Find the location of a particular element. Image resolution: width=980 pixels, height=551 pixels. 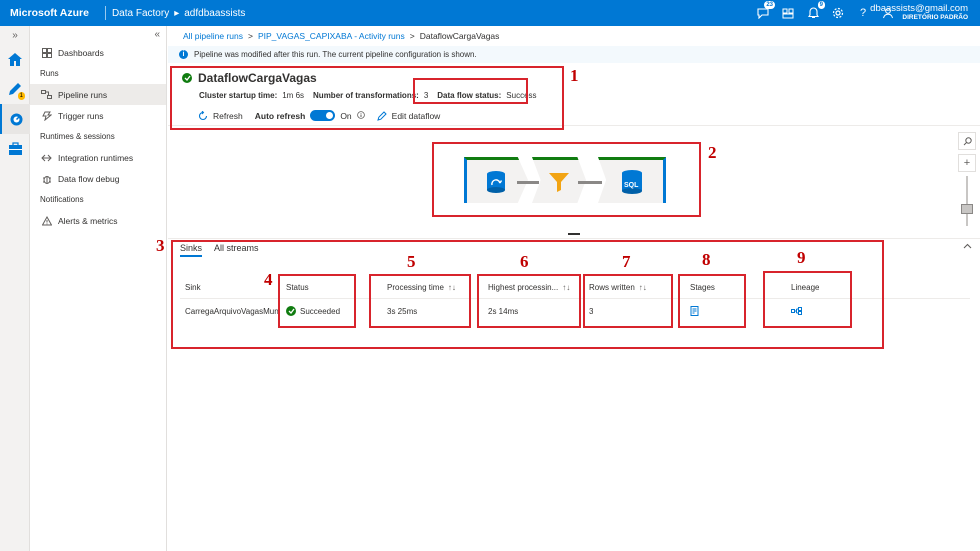

nav-item-data-flow-debug: Data flow debug is located at coordinates (98, 178).